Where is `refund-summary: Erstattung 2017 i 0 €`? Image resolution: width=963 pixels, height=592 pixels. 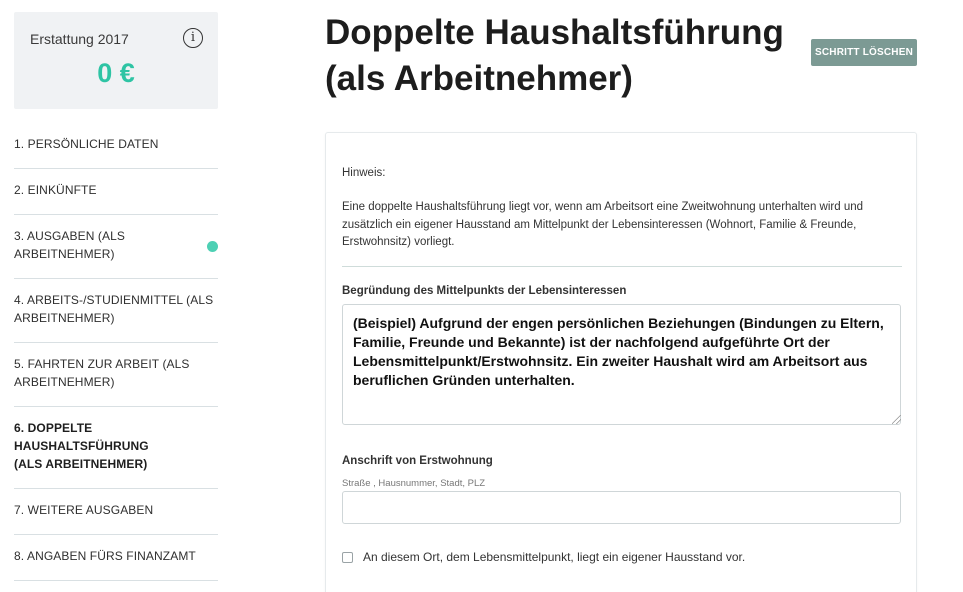 refund-summary: Erstattung 2017 i 0 € is located at coordinates (116, 60).